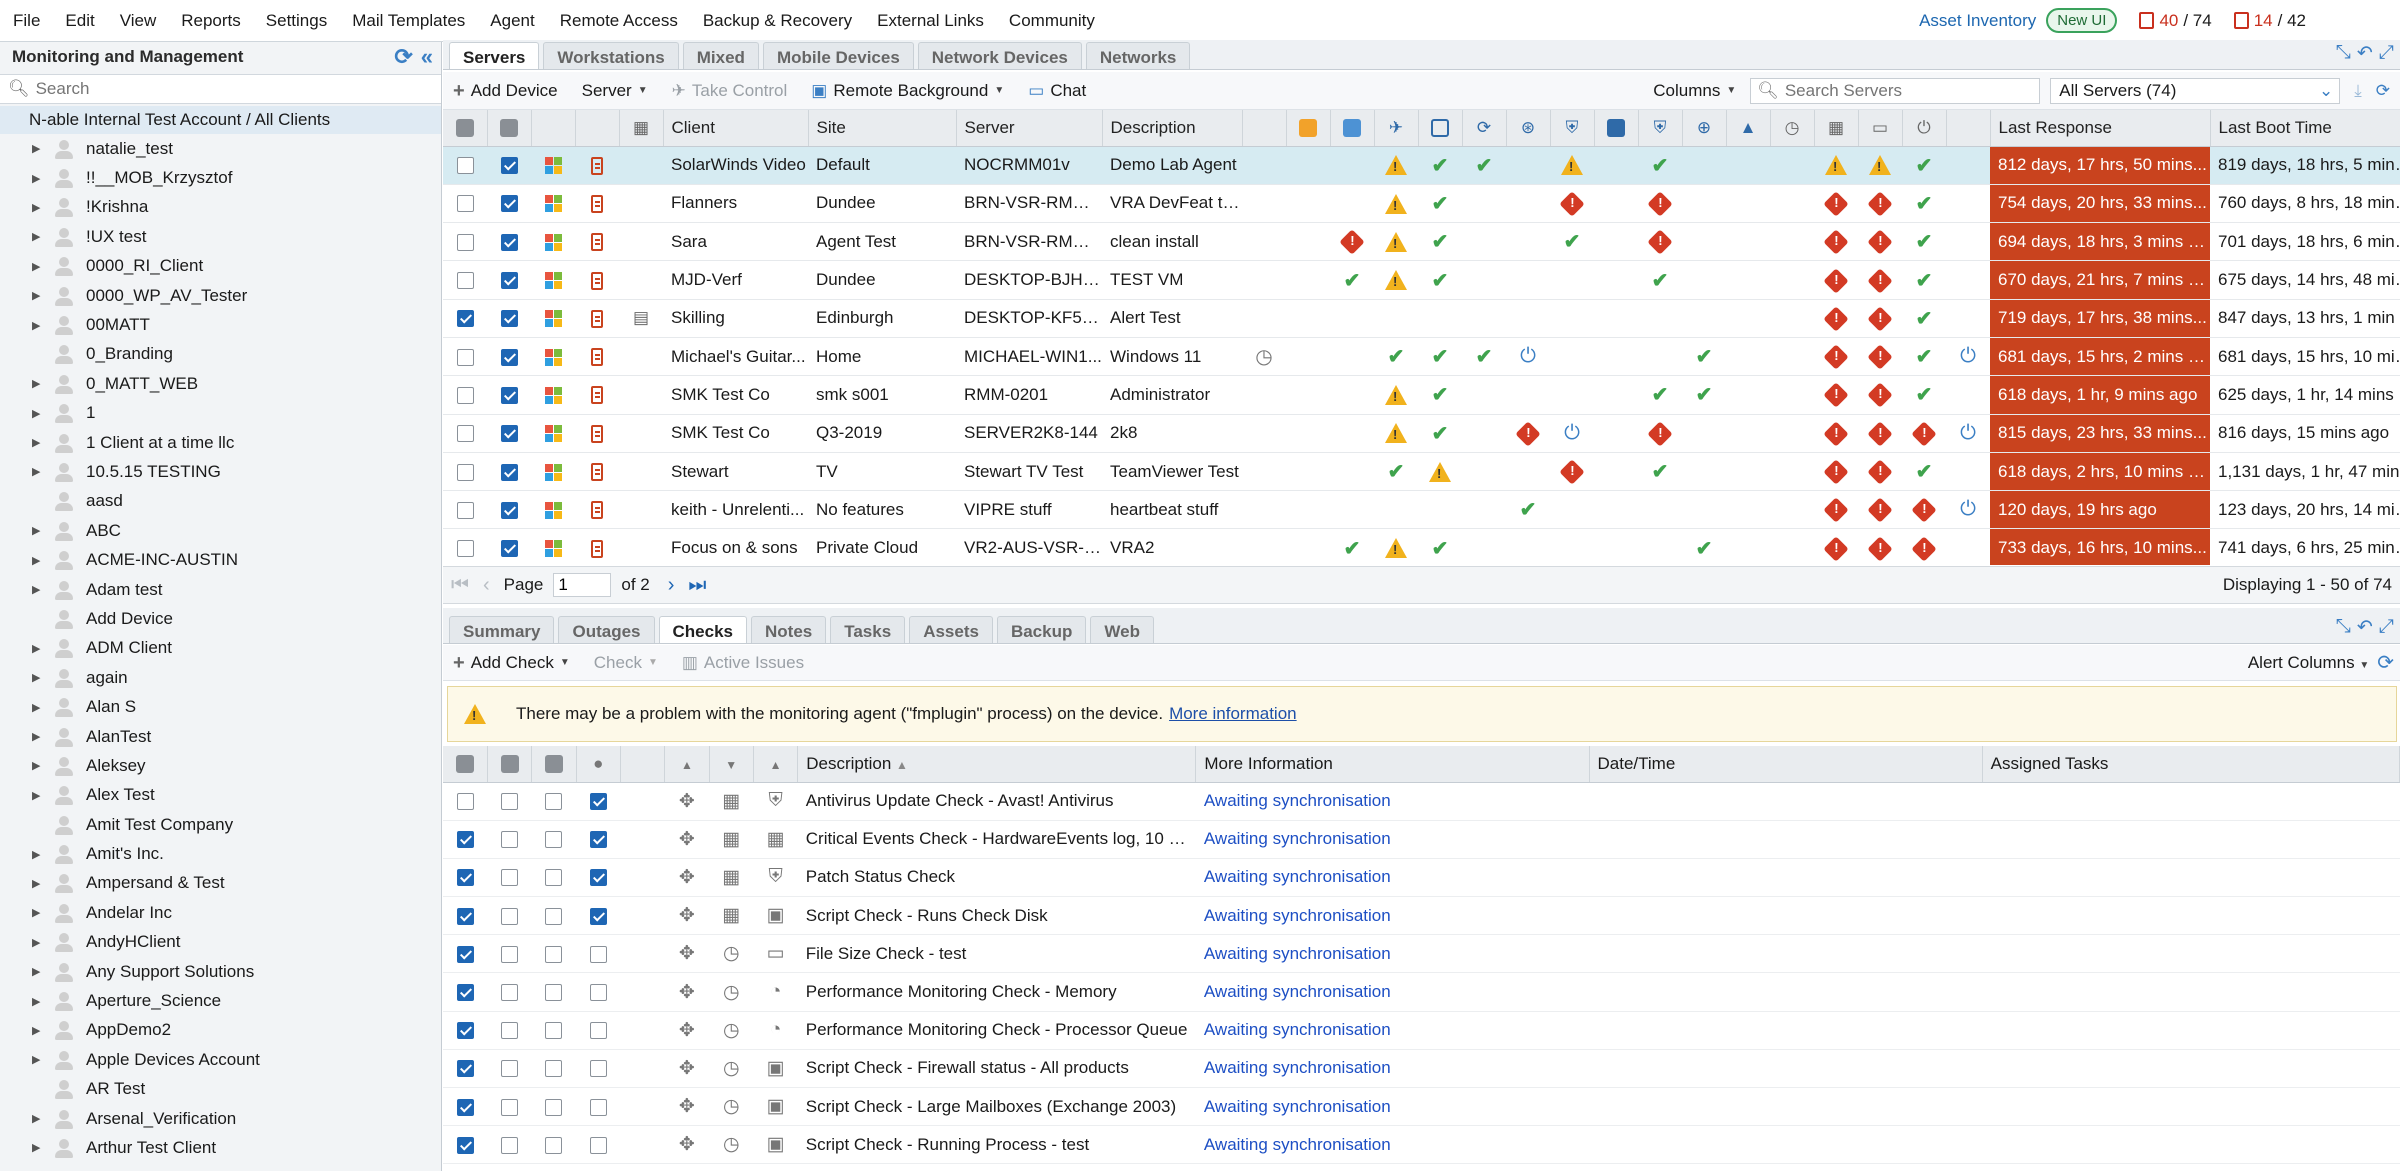 This screenshot has width=2400, height=1171. What do you see at coordinates (138, 21) in the screenshot?
I see `menu-item: View` at bounding box center [138, 21].